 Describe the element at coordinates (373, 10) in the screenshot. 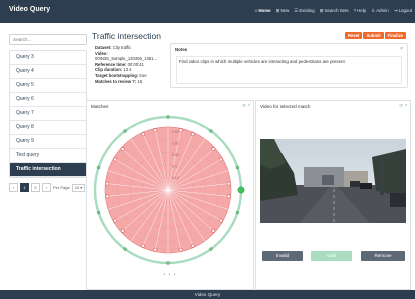

I see `user-icon: ♙` at that location.